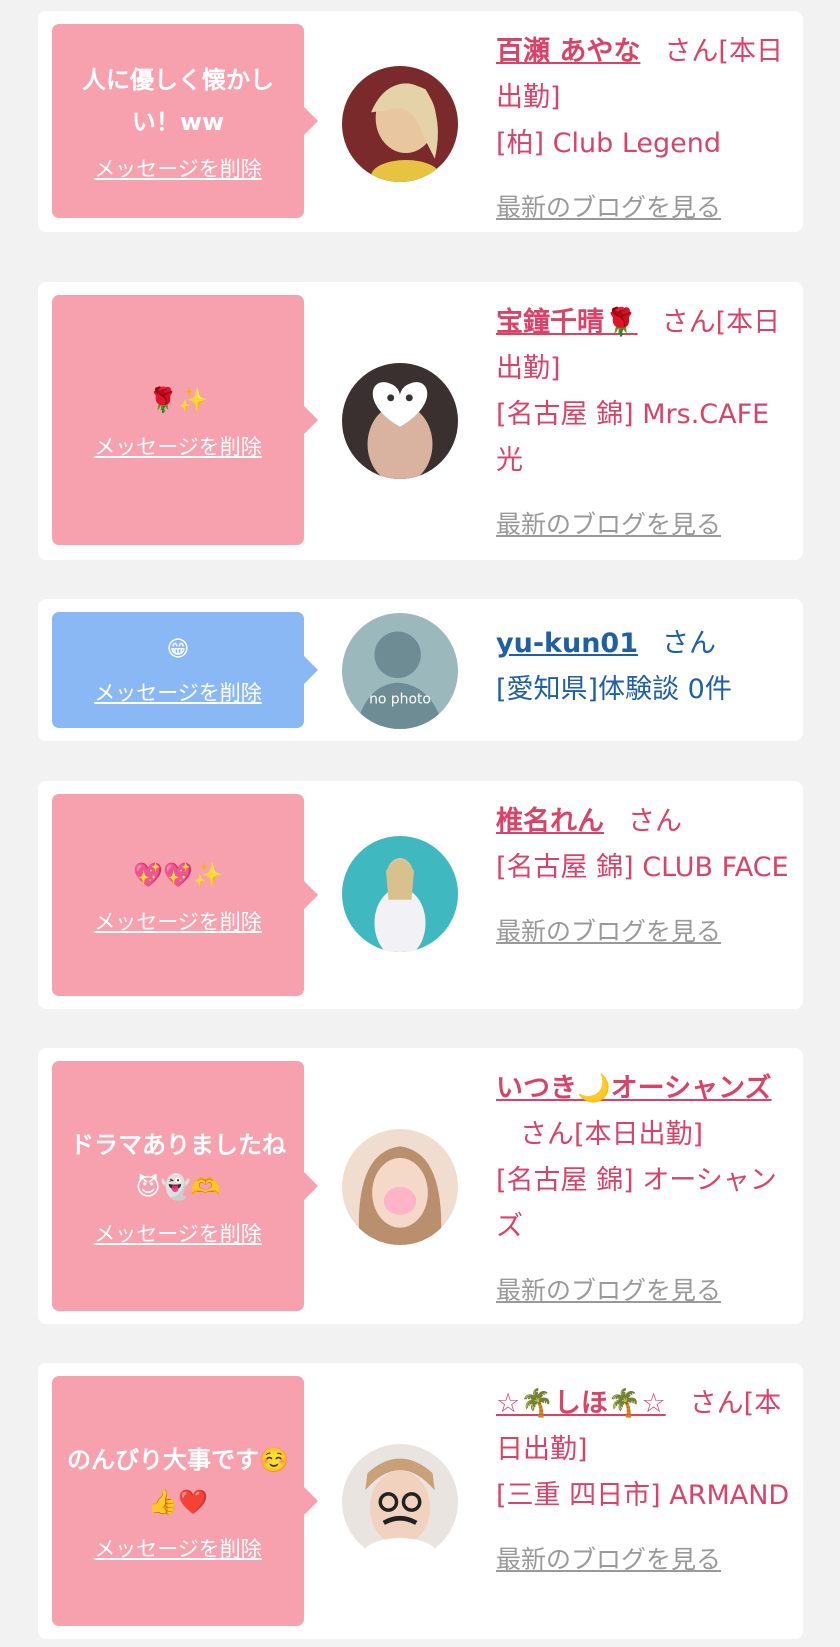  What do you see at coordinates (689, 643) in the screenshot?
I see `honorific: さん` at bounding box center [689, 643].